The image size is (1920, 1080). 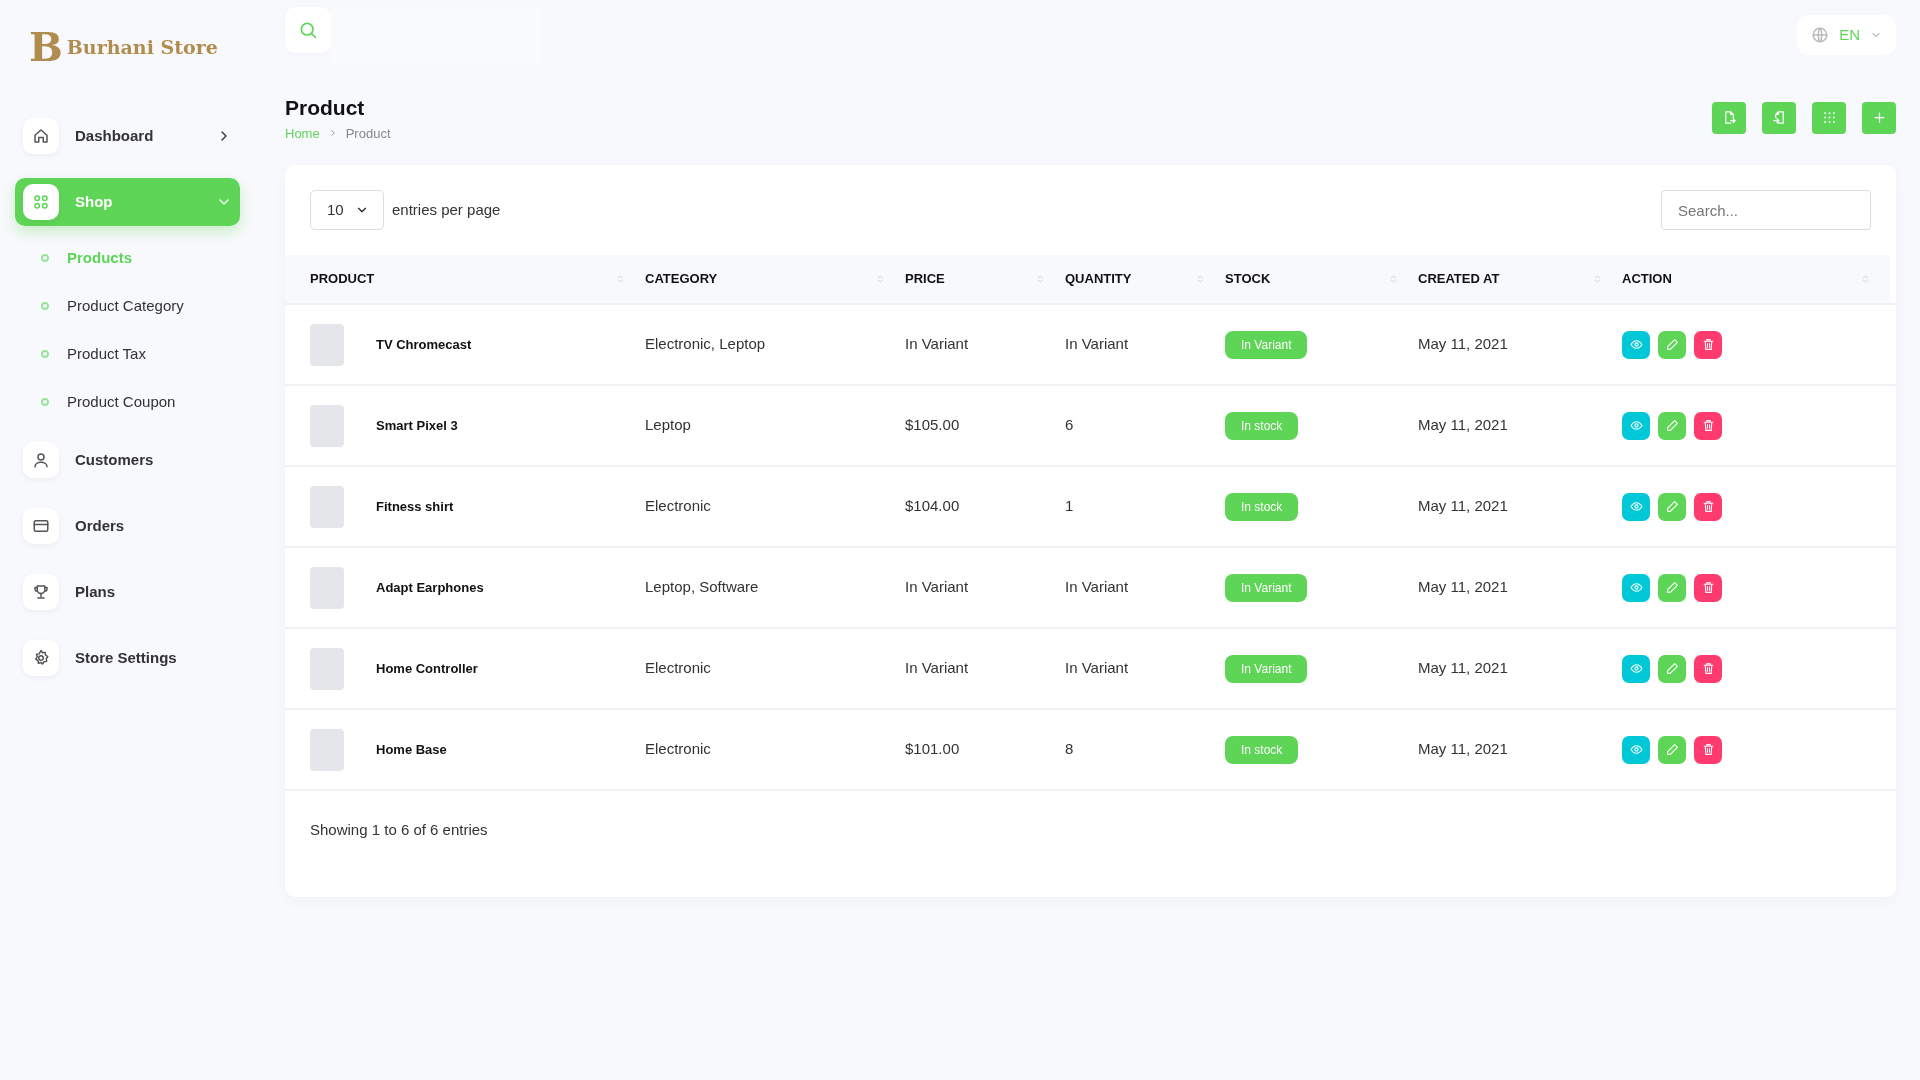 What do you see at coordinates (1879, 117) in the screenshot?
I see `add-button` at bounding box center [1879, 117].